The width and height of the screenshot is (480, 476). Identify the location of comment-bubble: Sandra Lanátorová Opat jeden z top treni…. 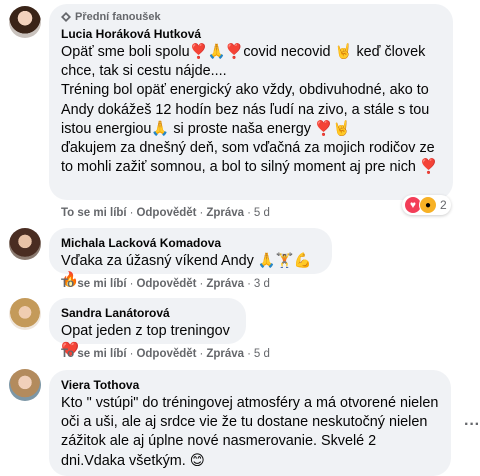
(147, 328).